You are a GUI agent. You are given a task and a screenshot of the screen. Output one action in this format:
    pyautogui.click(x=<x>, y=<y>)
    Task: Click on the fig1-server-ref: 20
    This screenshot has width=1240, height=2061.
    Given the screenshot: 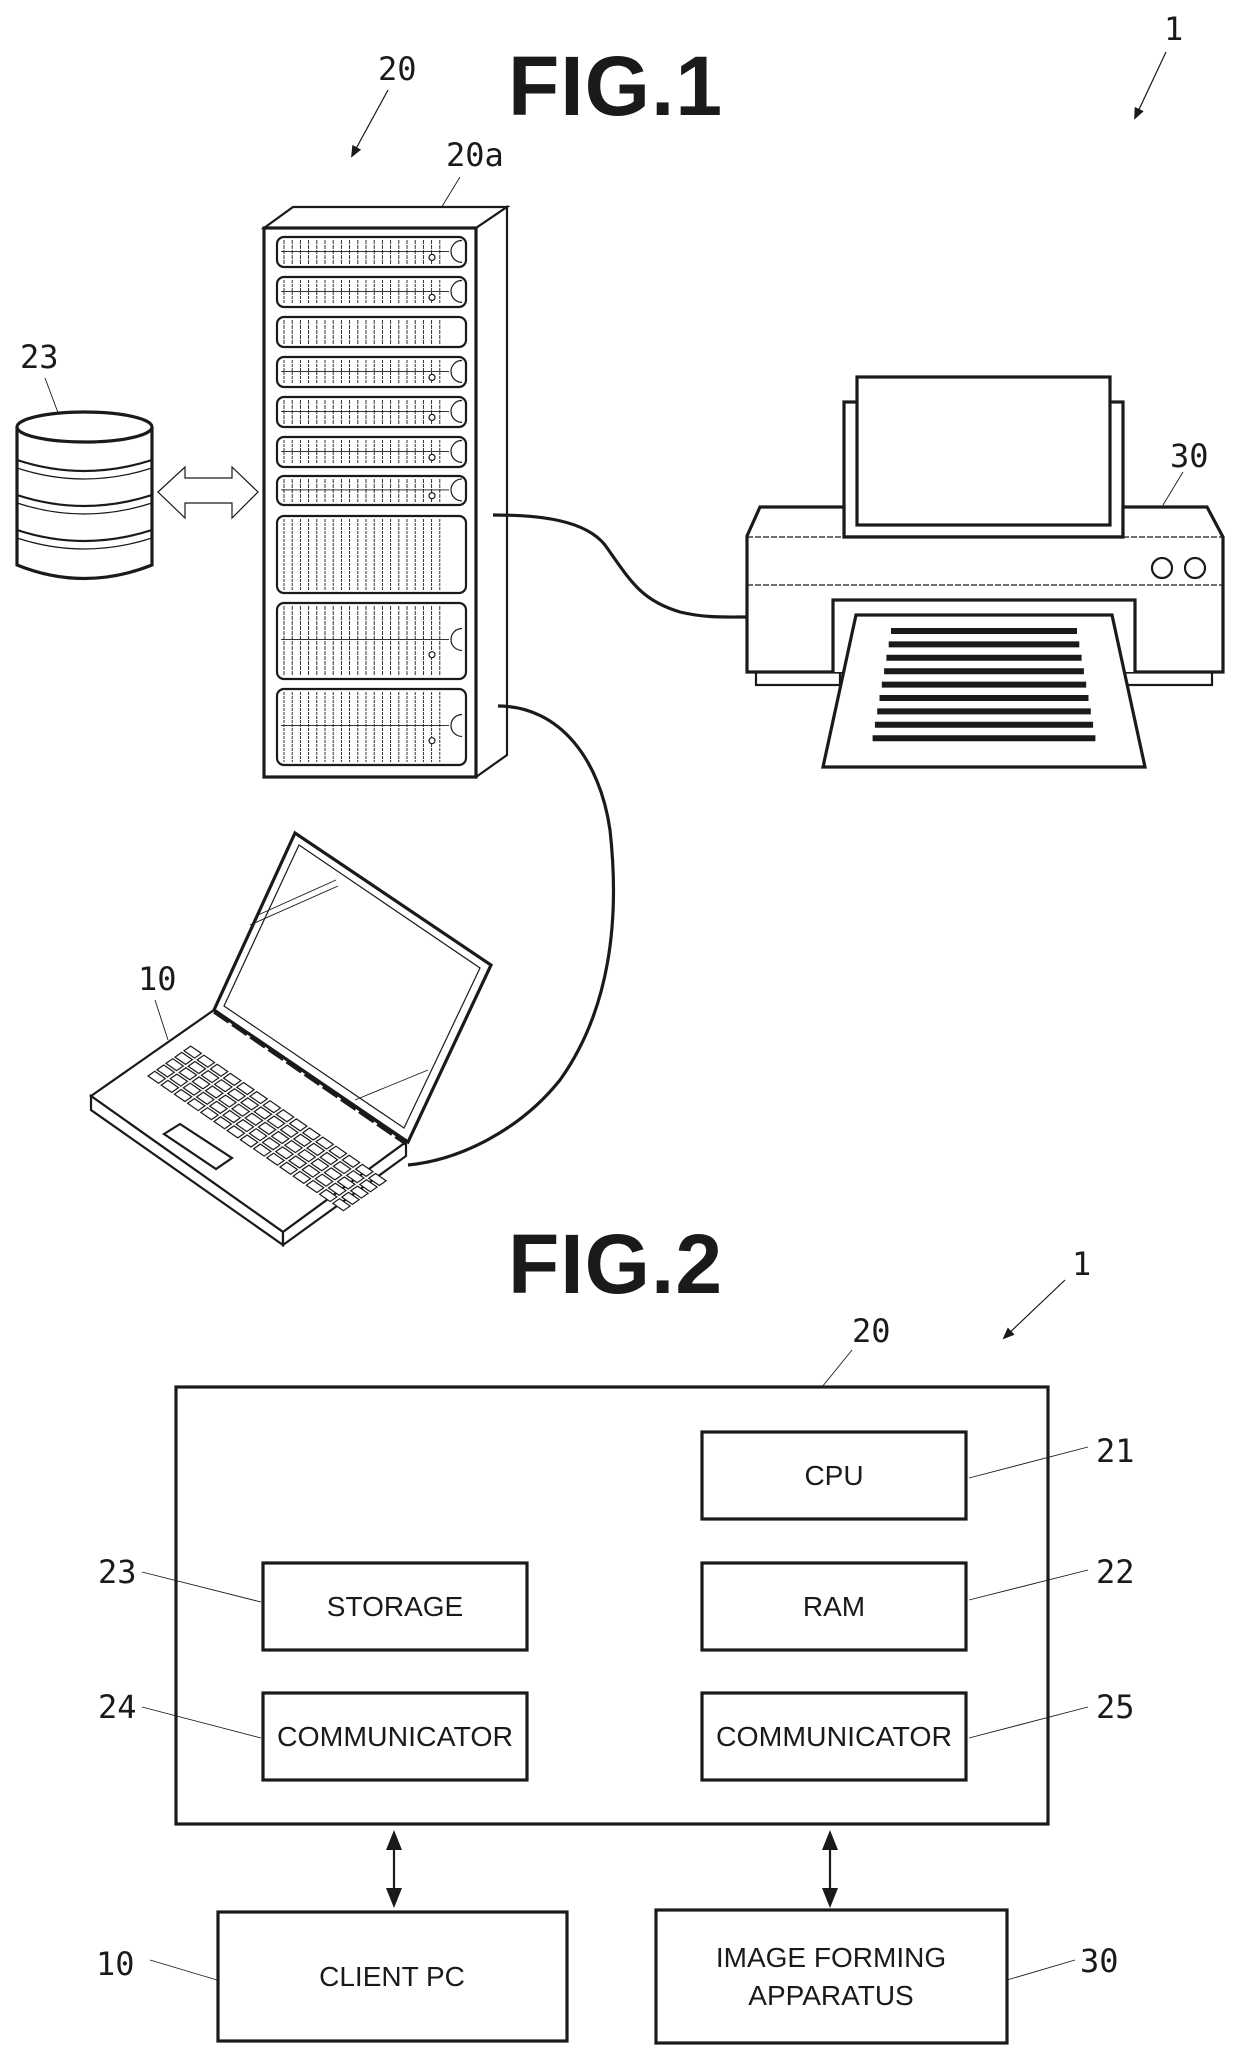 What is the action you would take?
    pyautogui.click(x=397, y=69)
    